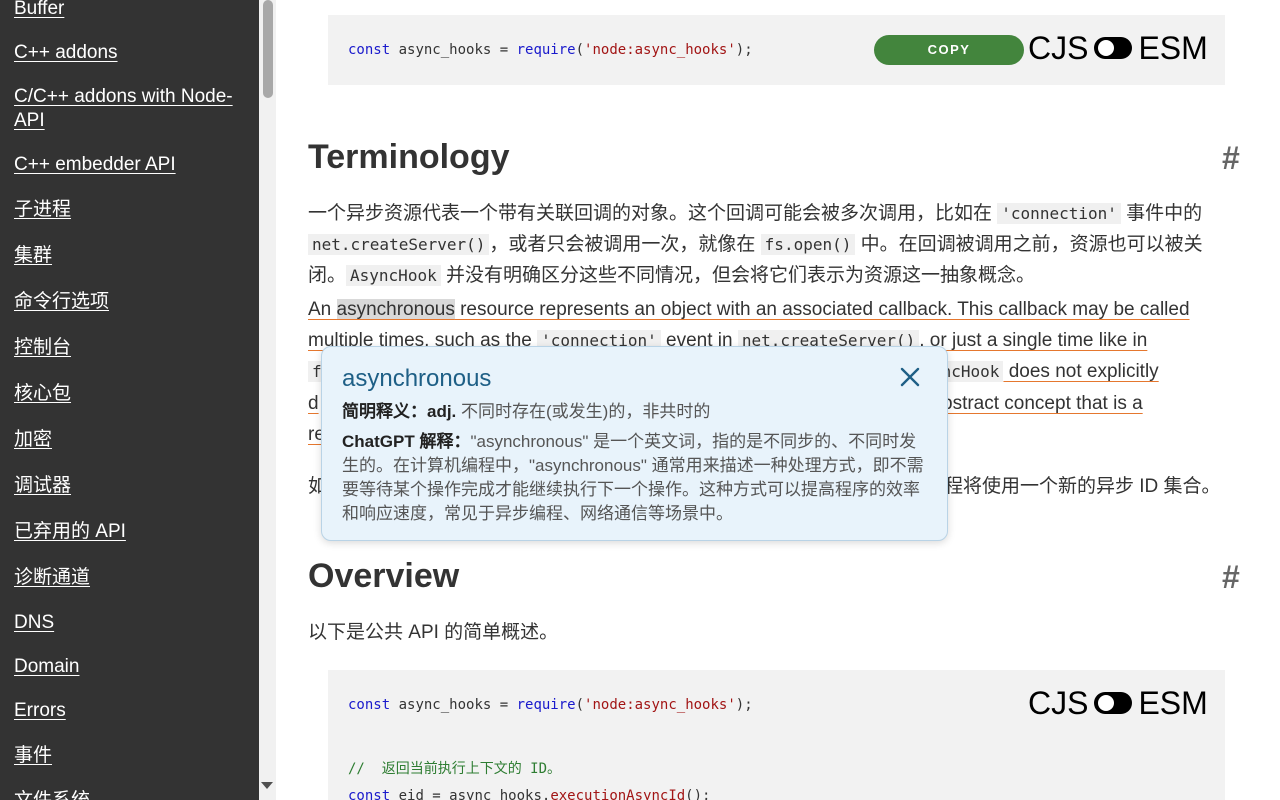 This screenshot has height=800, width=1280. I want to click on terminology-zh-line-last-right: 程将使用一个新的异步 ID 集合。, so click(1104, 486).